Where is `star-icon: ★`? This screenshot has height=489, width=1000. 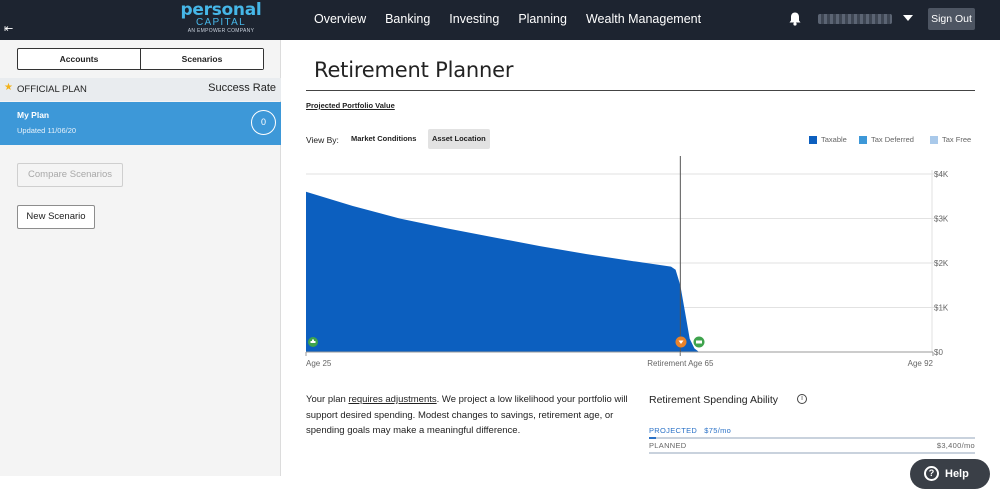 star-icon: ★ is located at coordinates (8, 87).